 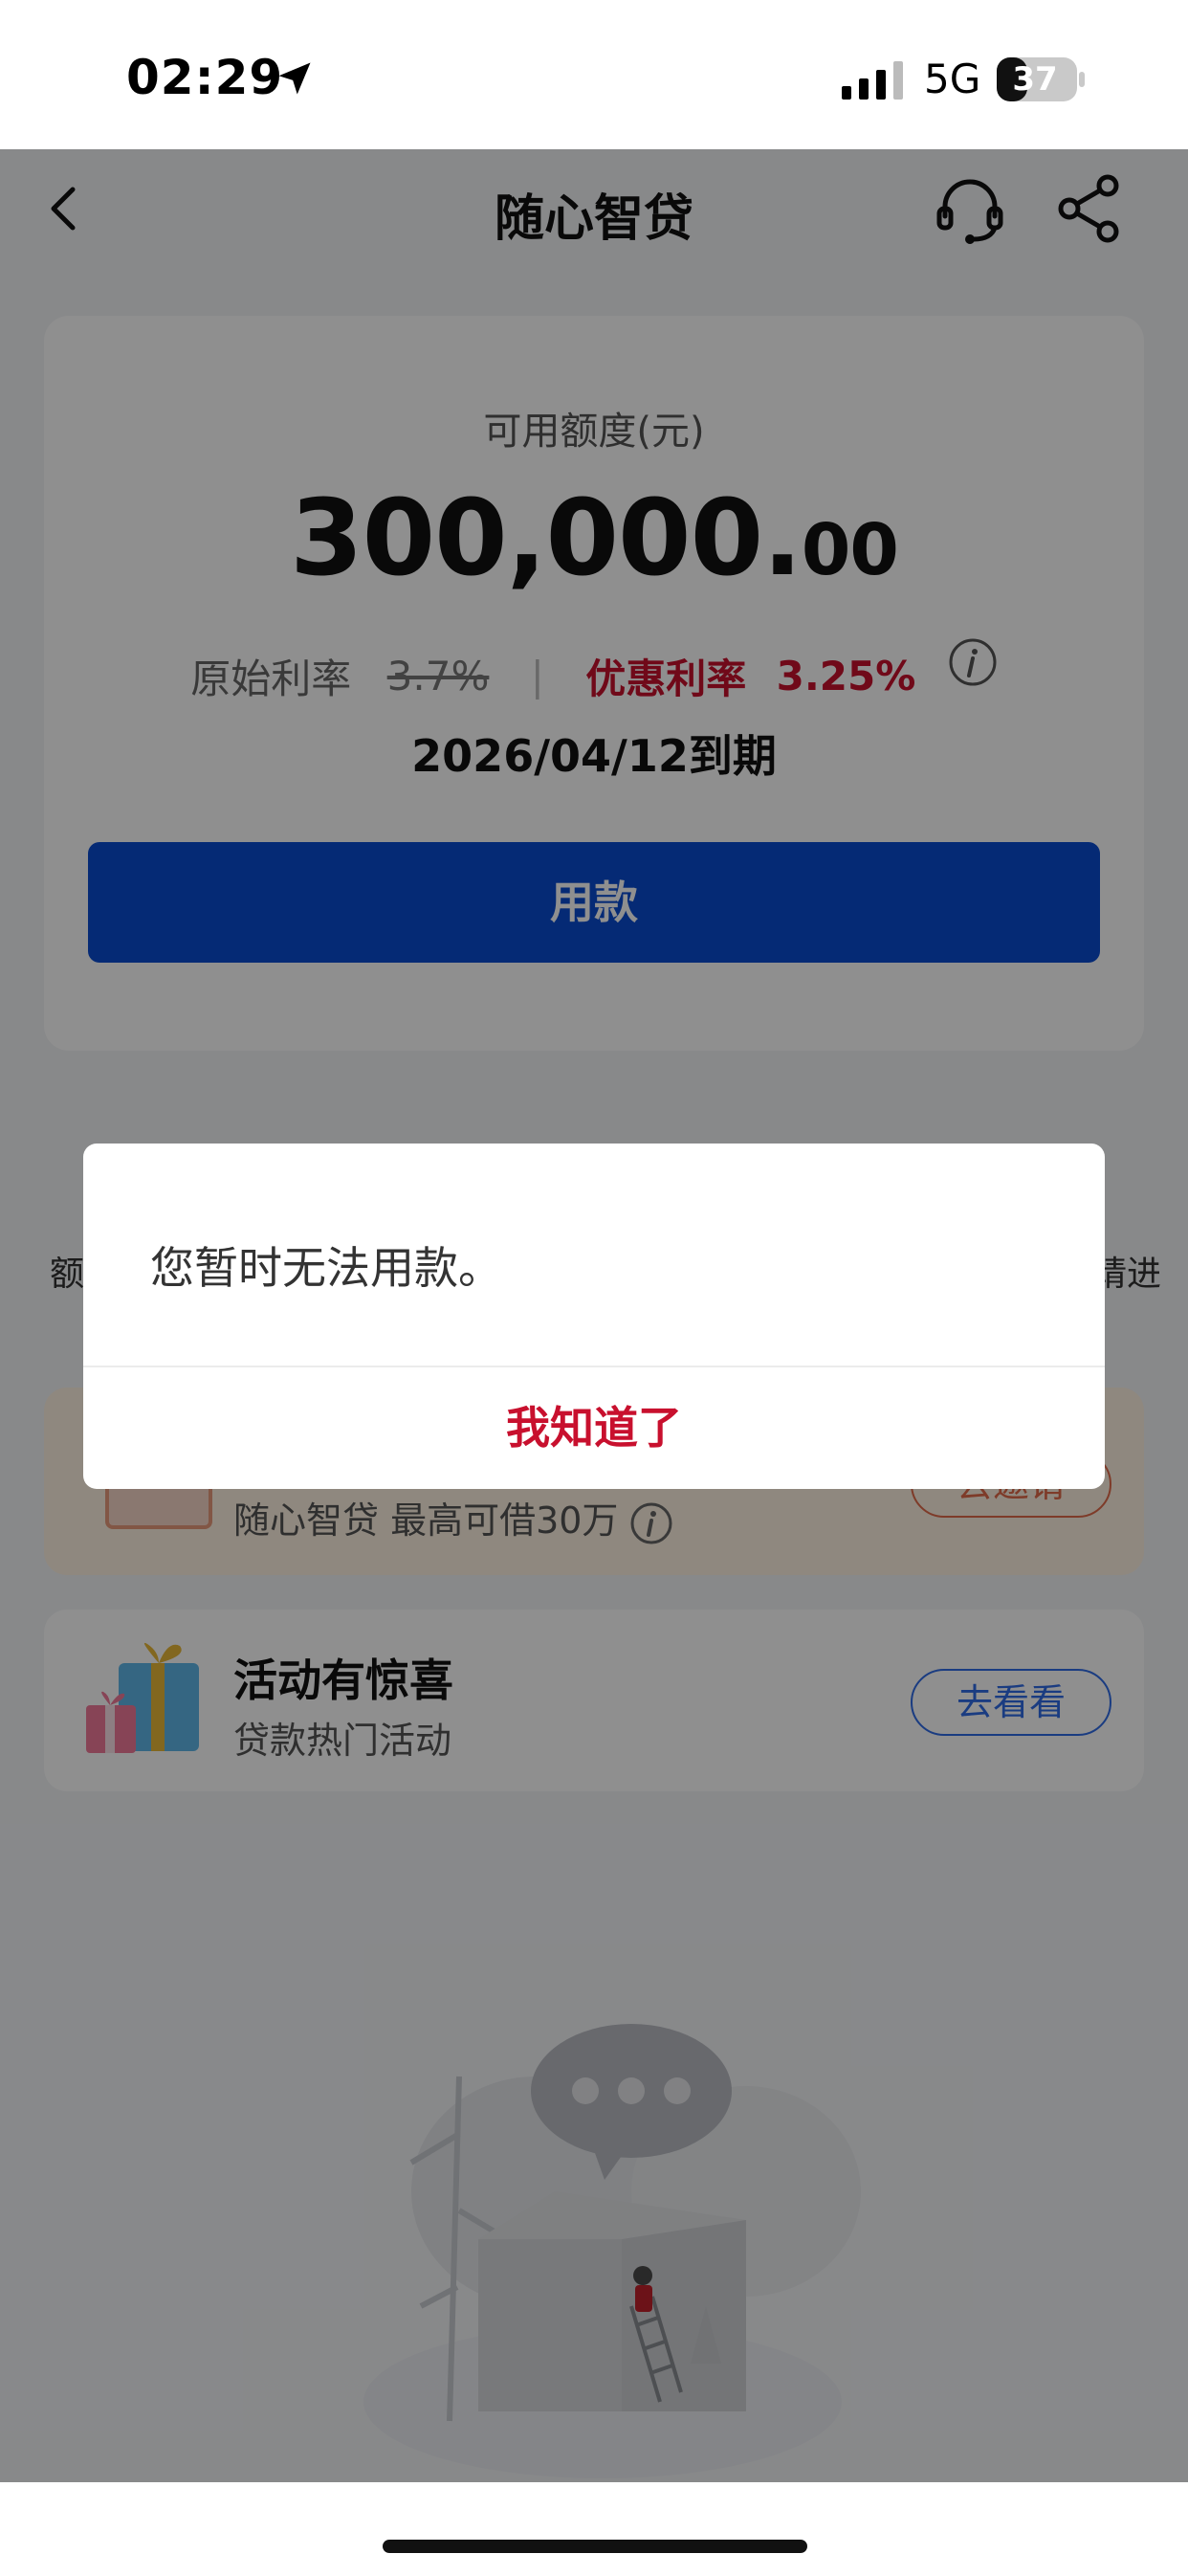 I want to click on location-arrow-icon, so click(x=294, y=78).